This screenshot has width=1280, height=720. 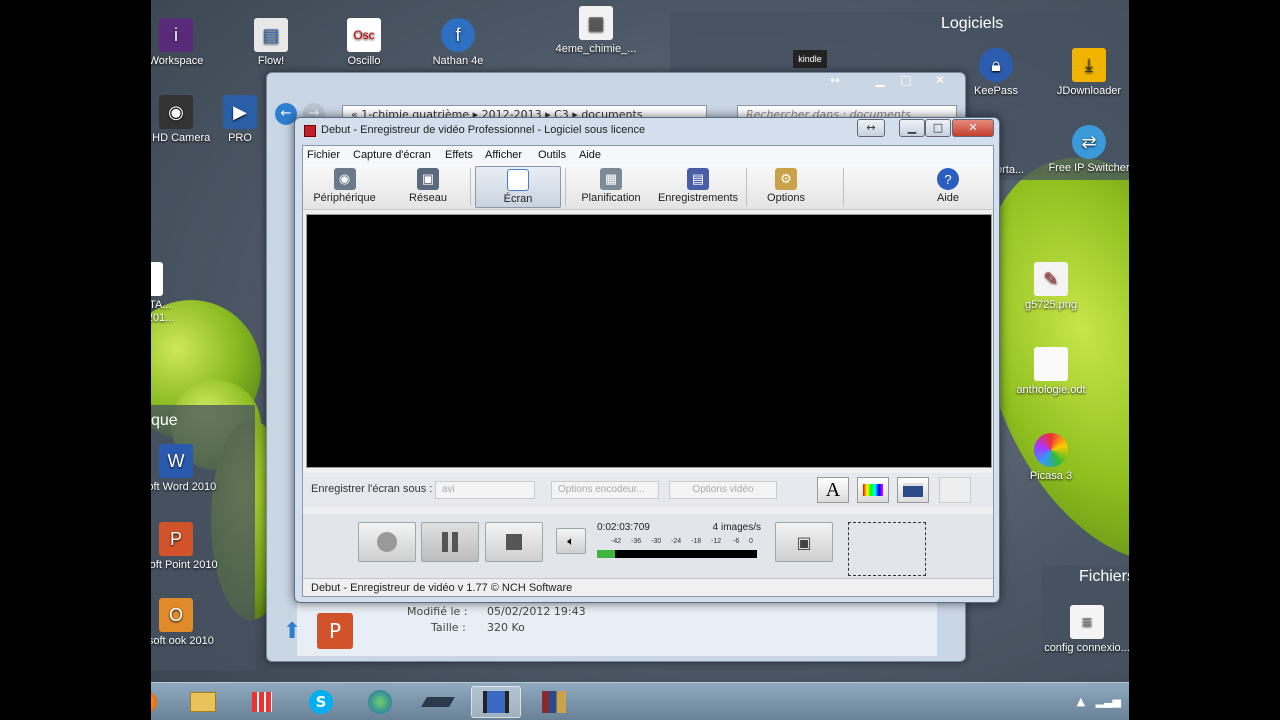 What do you see at coordinates (450, 542) in the screenshot?
I see `pause-button` at bounding box center [450, 542].